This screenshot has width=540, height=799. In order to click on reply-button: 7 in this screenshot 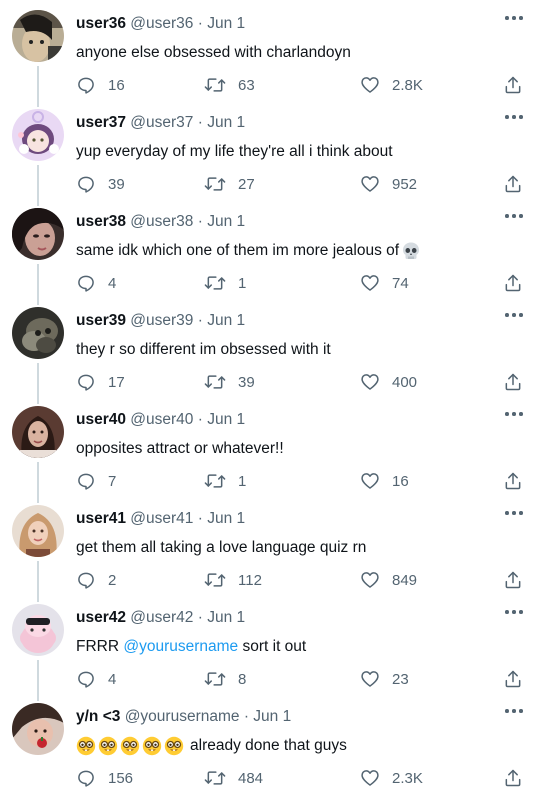, I will do `click(96, 481)`.